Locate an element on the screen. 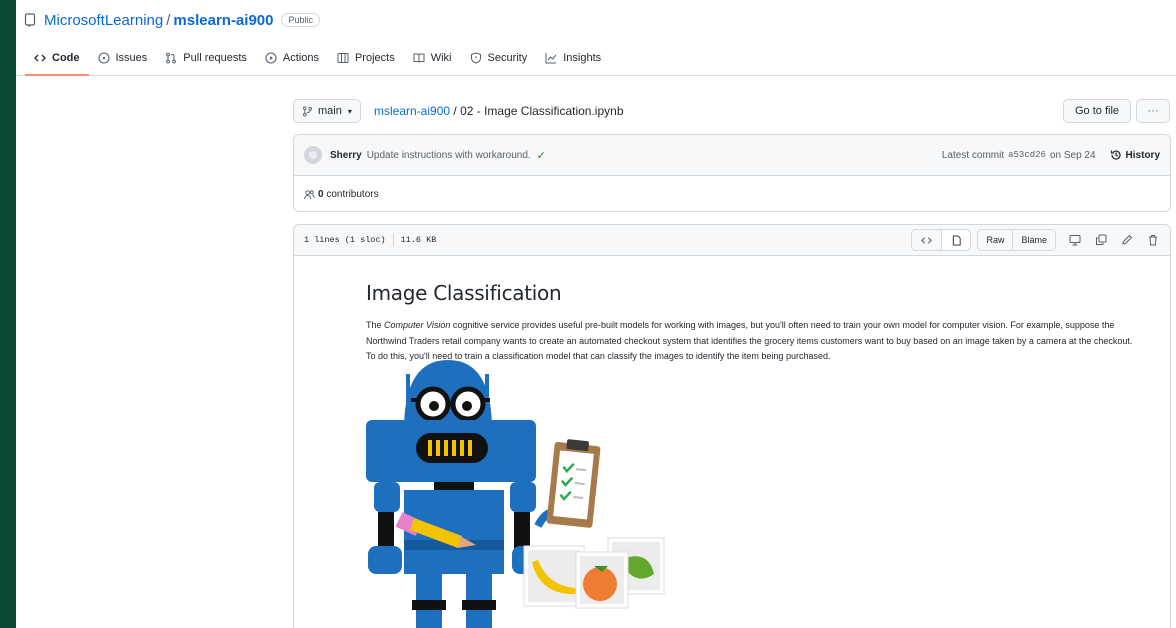 The width and height of the screenshot is (1176, 628). tab-code: Code is located at coordinates (57, 58).